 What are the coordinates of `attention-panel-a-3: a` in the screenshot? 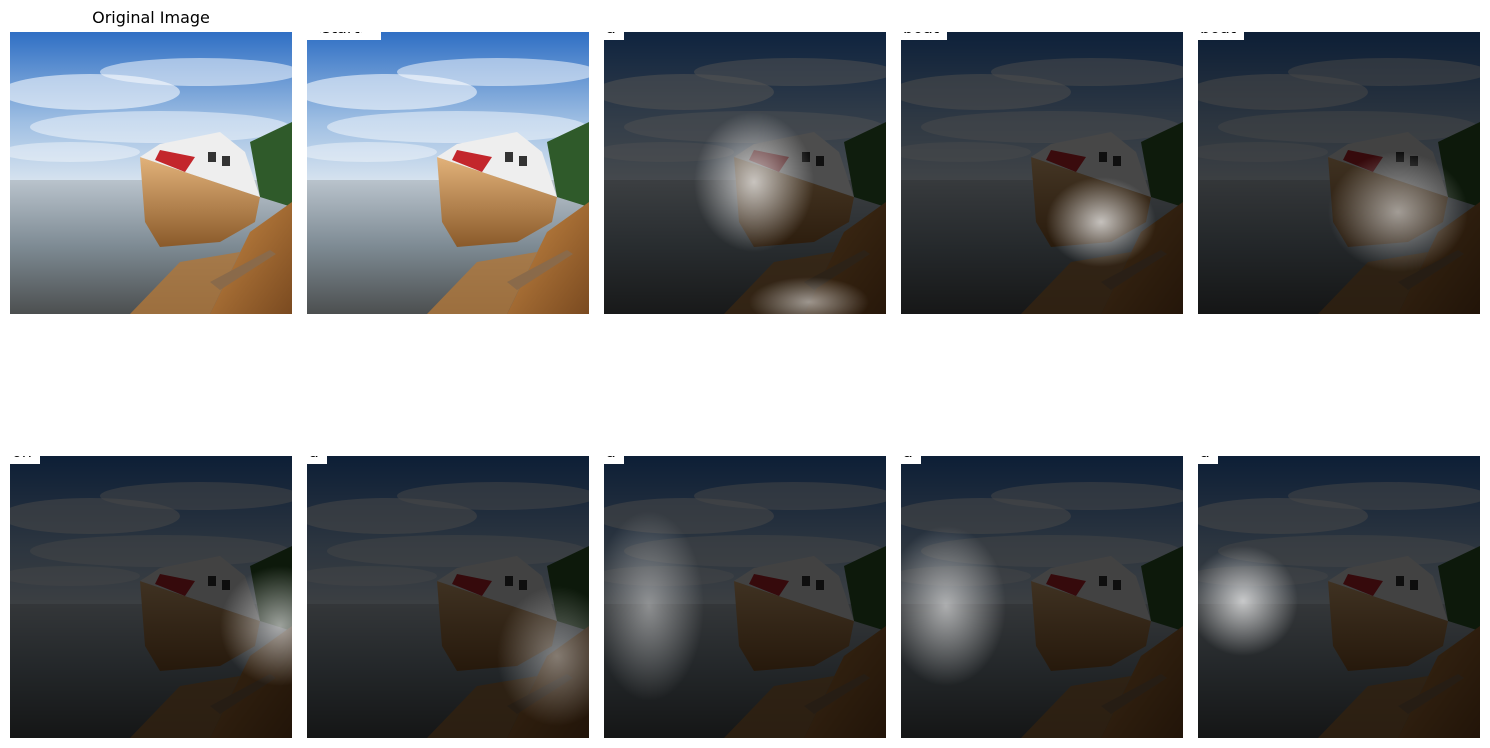 It's located at (745, 597).